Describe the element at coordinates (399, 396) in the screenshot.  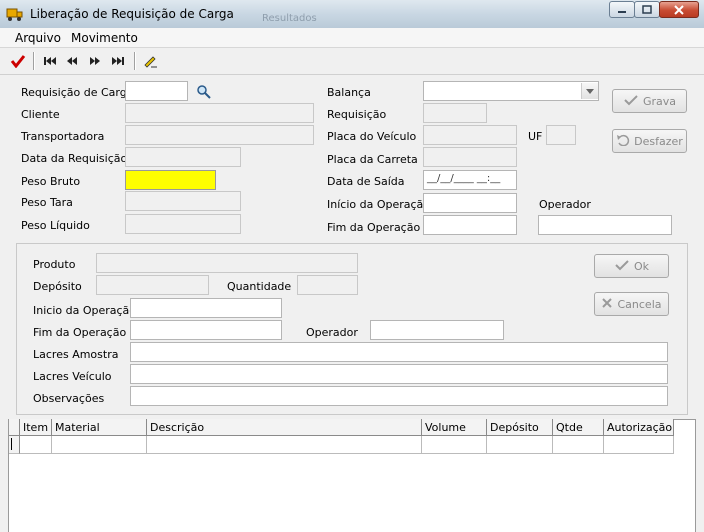
I see `observacoes-input` at that location.